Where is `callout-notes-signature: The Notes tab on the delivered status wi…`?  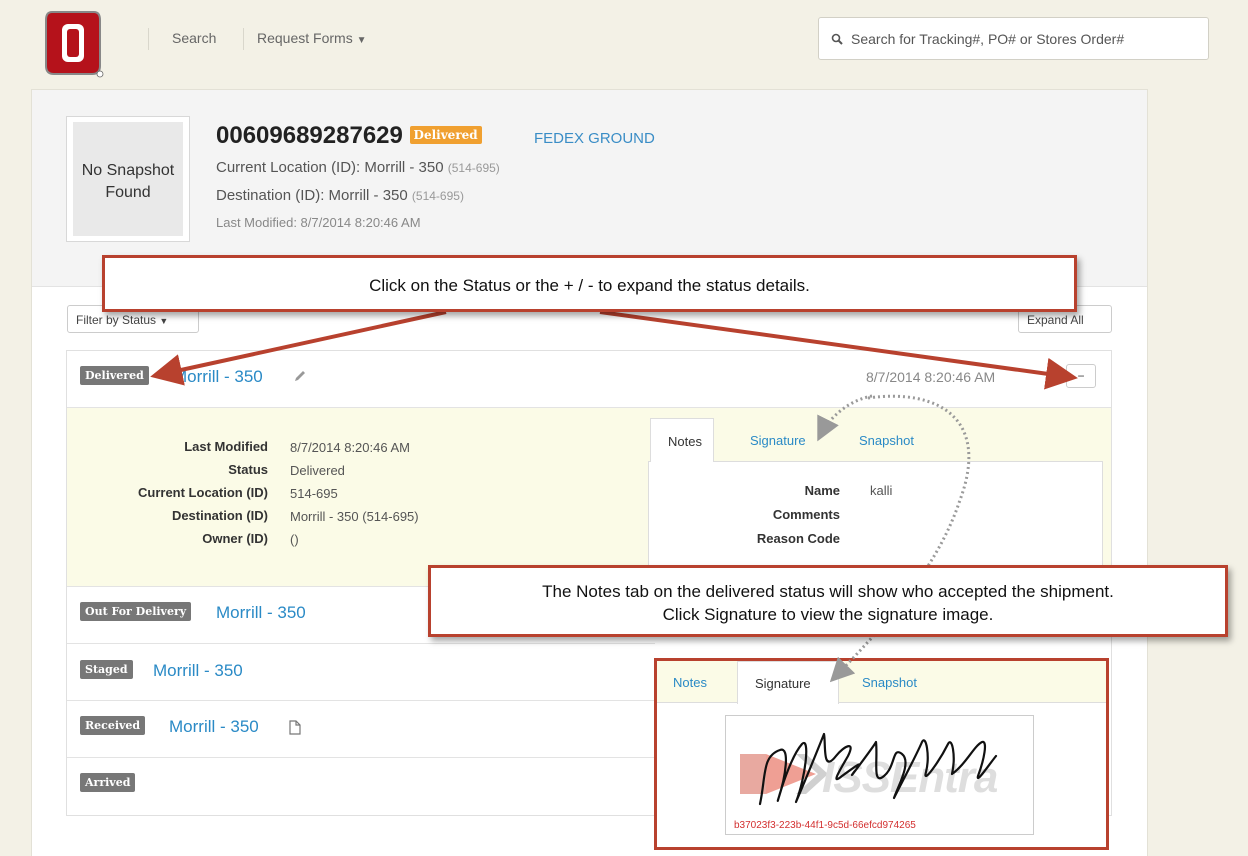 callout-notes-signature: The Notes tab on the delivered status wi… is located at coordinates (828, 601).